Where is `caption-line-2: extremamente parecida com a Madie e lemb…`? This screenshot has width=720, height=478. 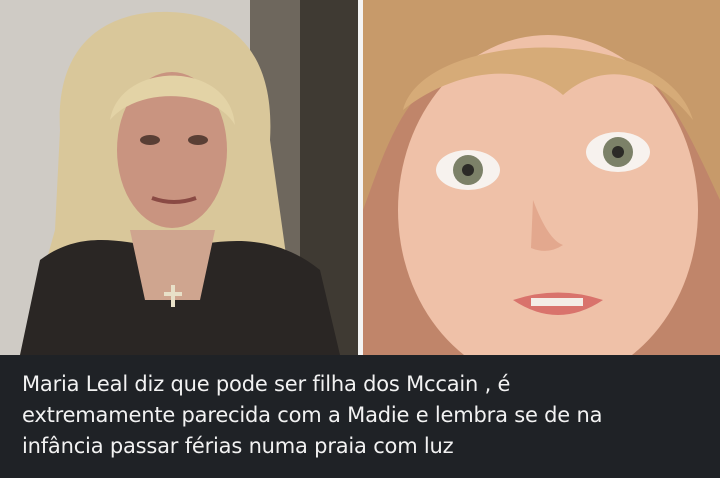
caption-line-2: extremamente parecida com a Madie e lemb… is located at coordinates (312, 415).